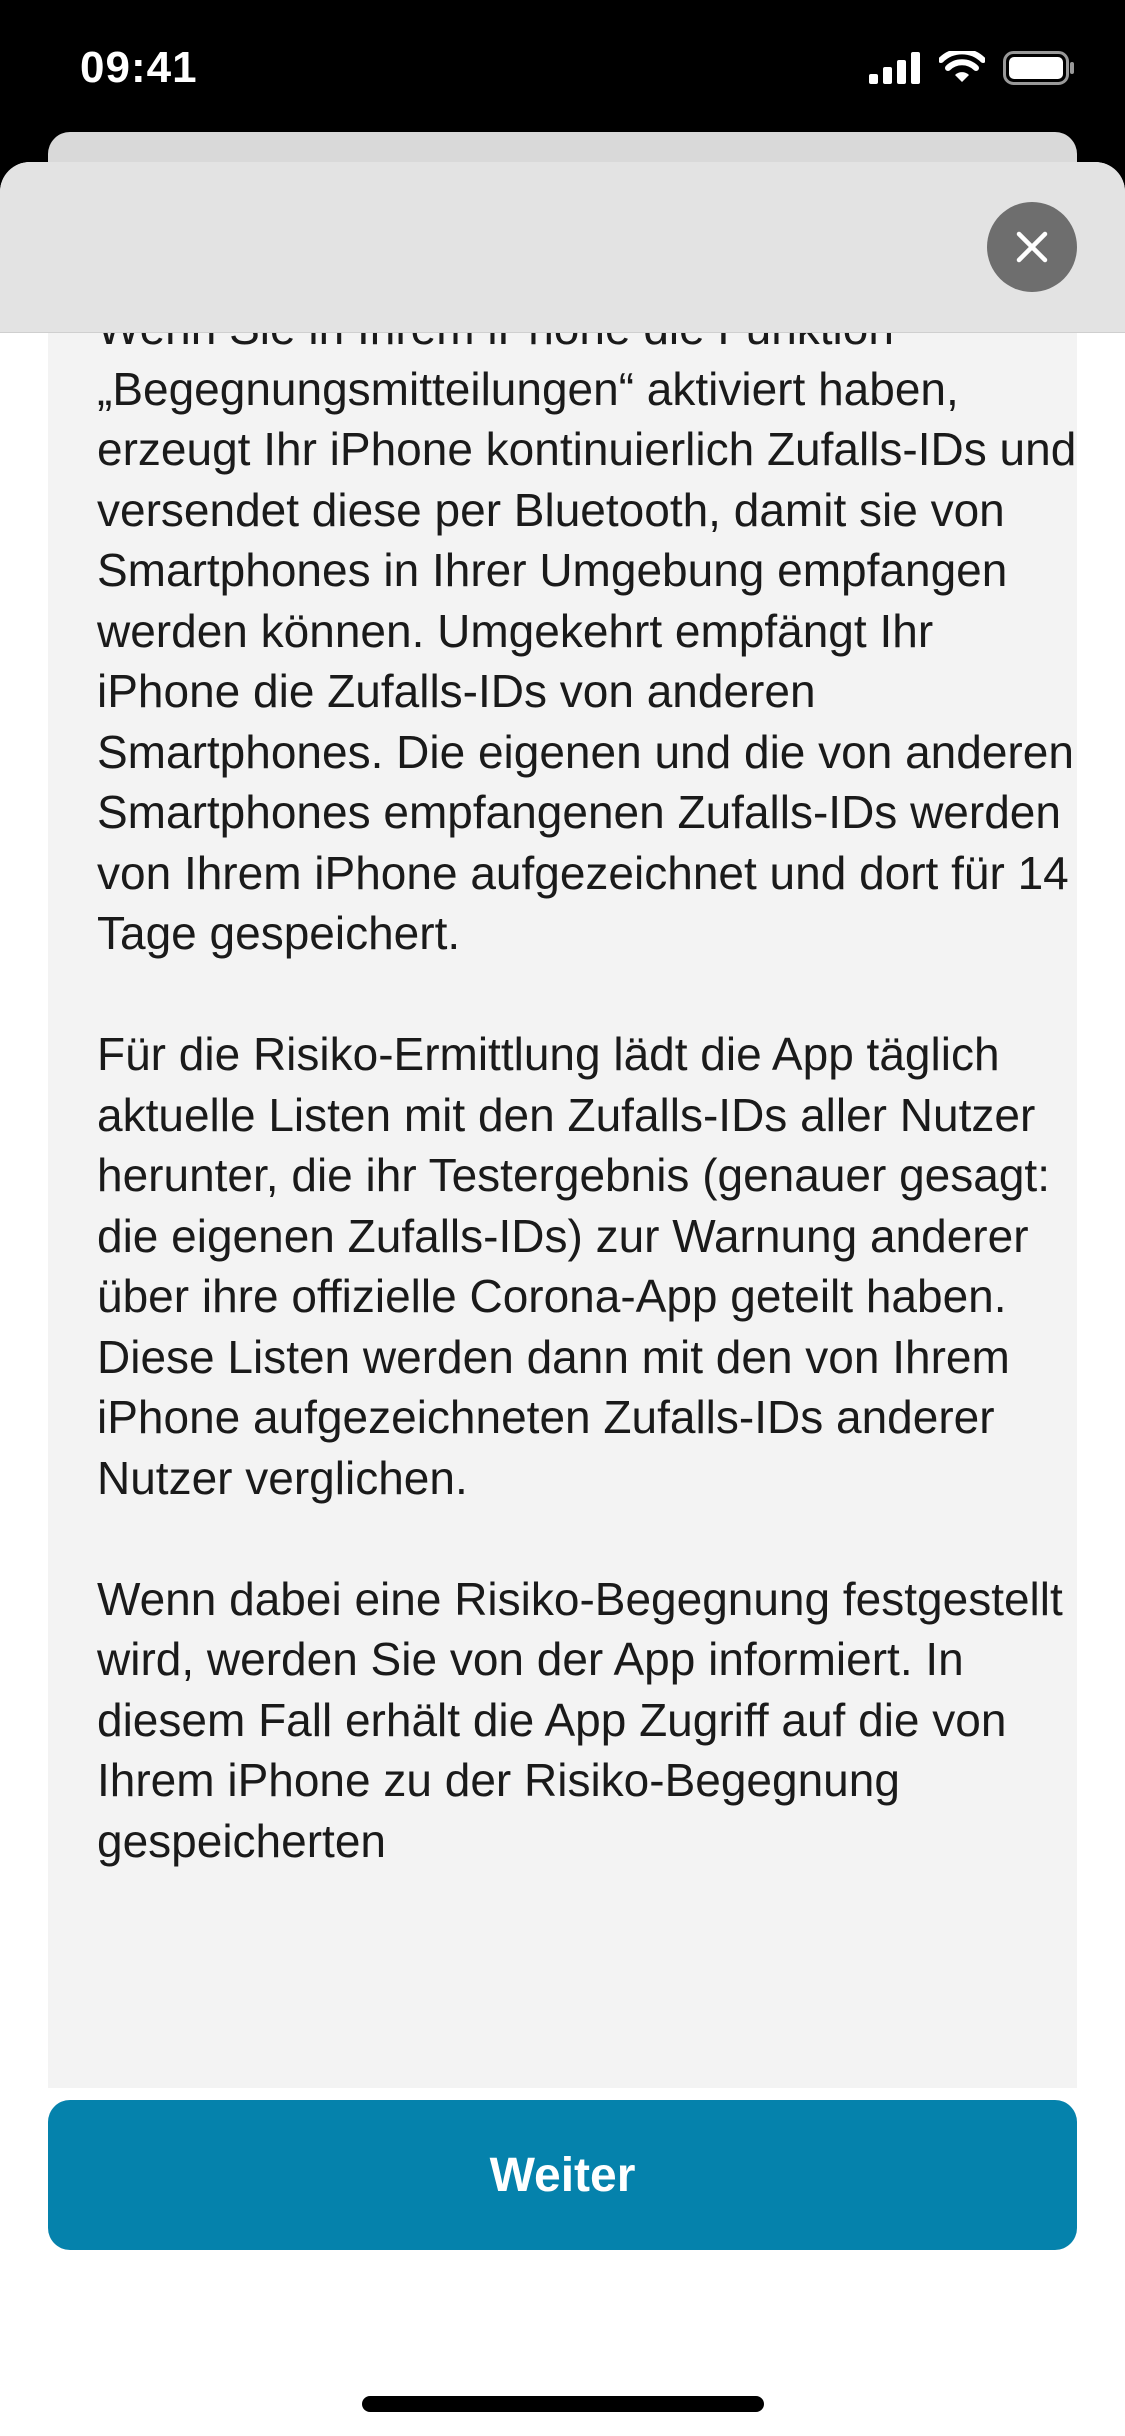 This screenshot has height=2436, width=1125. What do you see at coordinates (562, 247) in the screenshot?
I see `sheet-header` at bounding box center [562, 247].